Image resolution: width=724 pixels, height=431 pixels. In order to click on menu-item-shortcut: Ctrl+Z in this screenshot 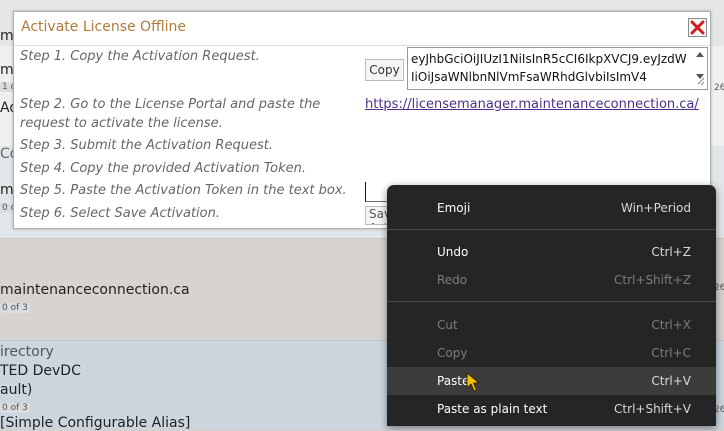, I will do `click(671, 252)`.